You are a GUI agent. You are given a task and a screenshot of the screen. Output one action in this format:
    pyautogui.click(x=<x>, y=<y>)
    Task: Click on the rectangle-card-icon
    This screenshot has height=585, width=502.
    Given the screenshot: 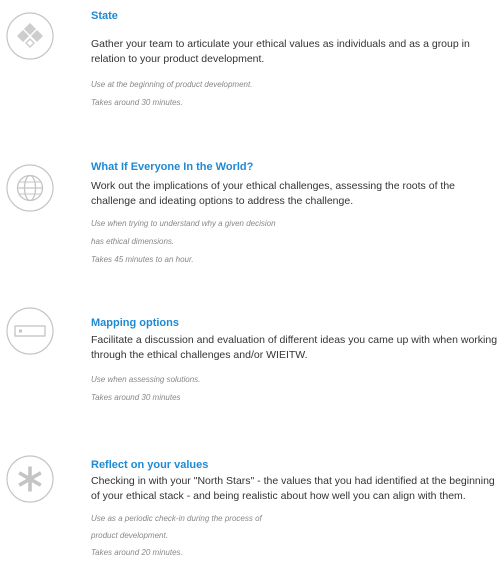 What is the action you would take?
    pyautogui.click(x=30, y=331)
    